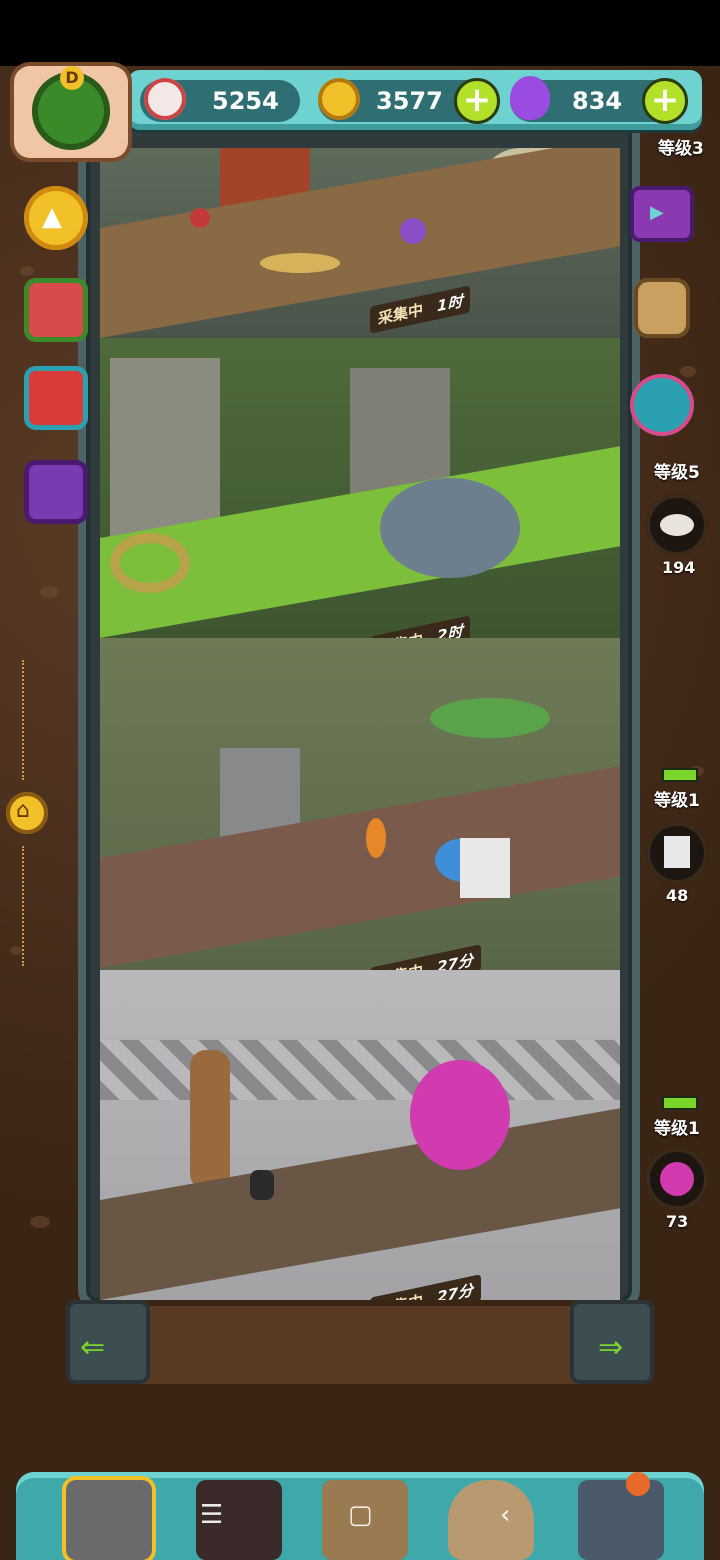  What do you see at coordinates (360, 488) in the screenshot?
I see `floor-jungle-stone` at bounding box center [360, 488].